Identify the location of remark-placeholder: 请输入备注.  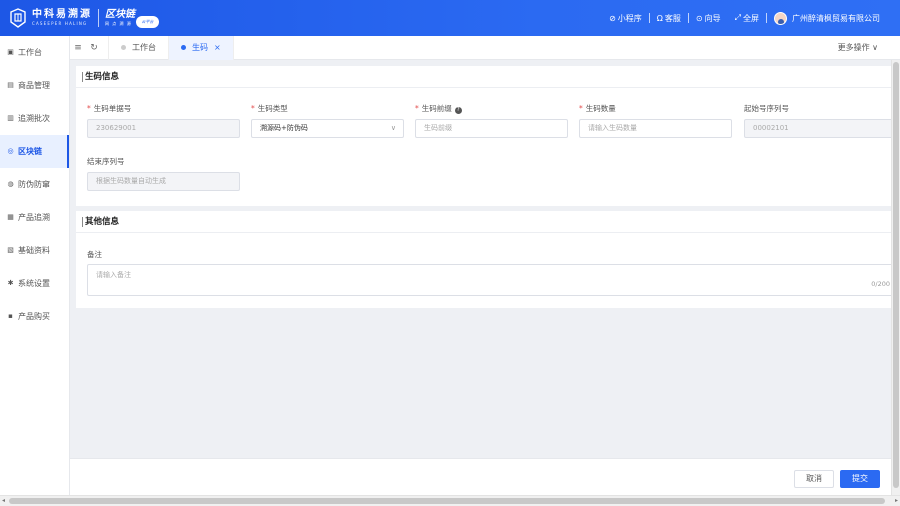
(113, 275).